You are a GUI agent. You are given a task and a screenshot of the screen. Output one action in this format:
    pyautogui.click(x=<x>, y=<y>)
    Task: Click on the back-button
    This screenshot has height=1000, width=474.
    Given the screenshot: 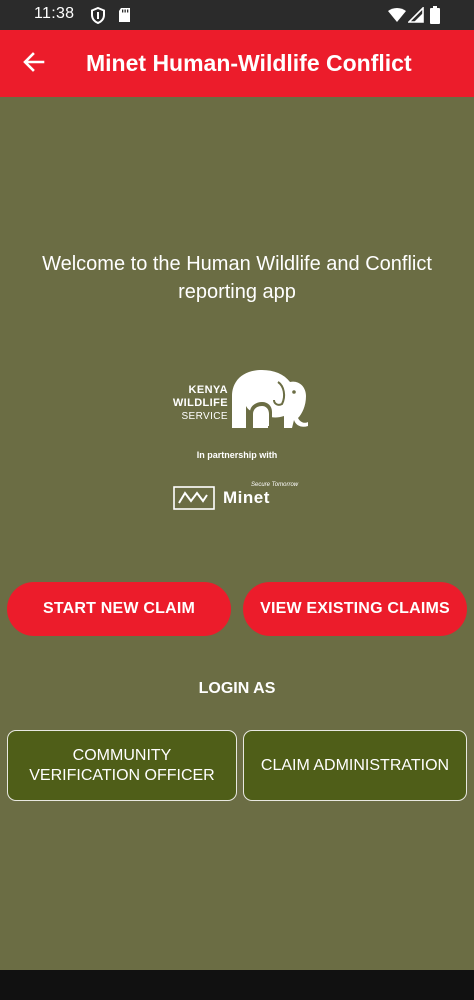 What is the action you would take?
    pyautogui.click(x=34, y=64)
    